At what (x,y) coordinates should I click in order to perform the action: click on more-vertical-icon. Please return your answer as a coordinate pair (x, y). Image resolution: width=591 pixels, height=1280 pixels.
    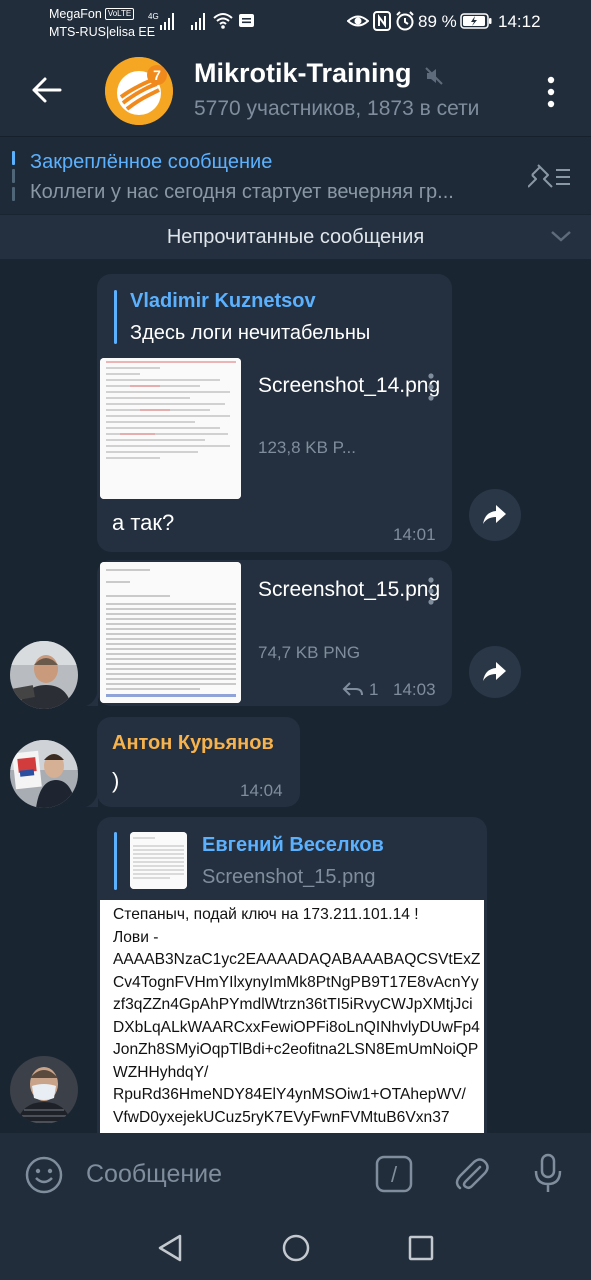
    Looking at the image, I should click on (551, 92).